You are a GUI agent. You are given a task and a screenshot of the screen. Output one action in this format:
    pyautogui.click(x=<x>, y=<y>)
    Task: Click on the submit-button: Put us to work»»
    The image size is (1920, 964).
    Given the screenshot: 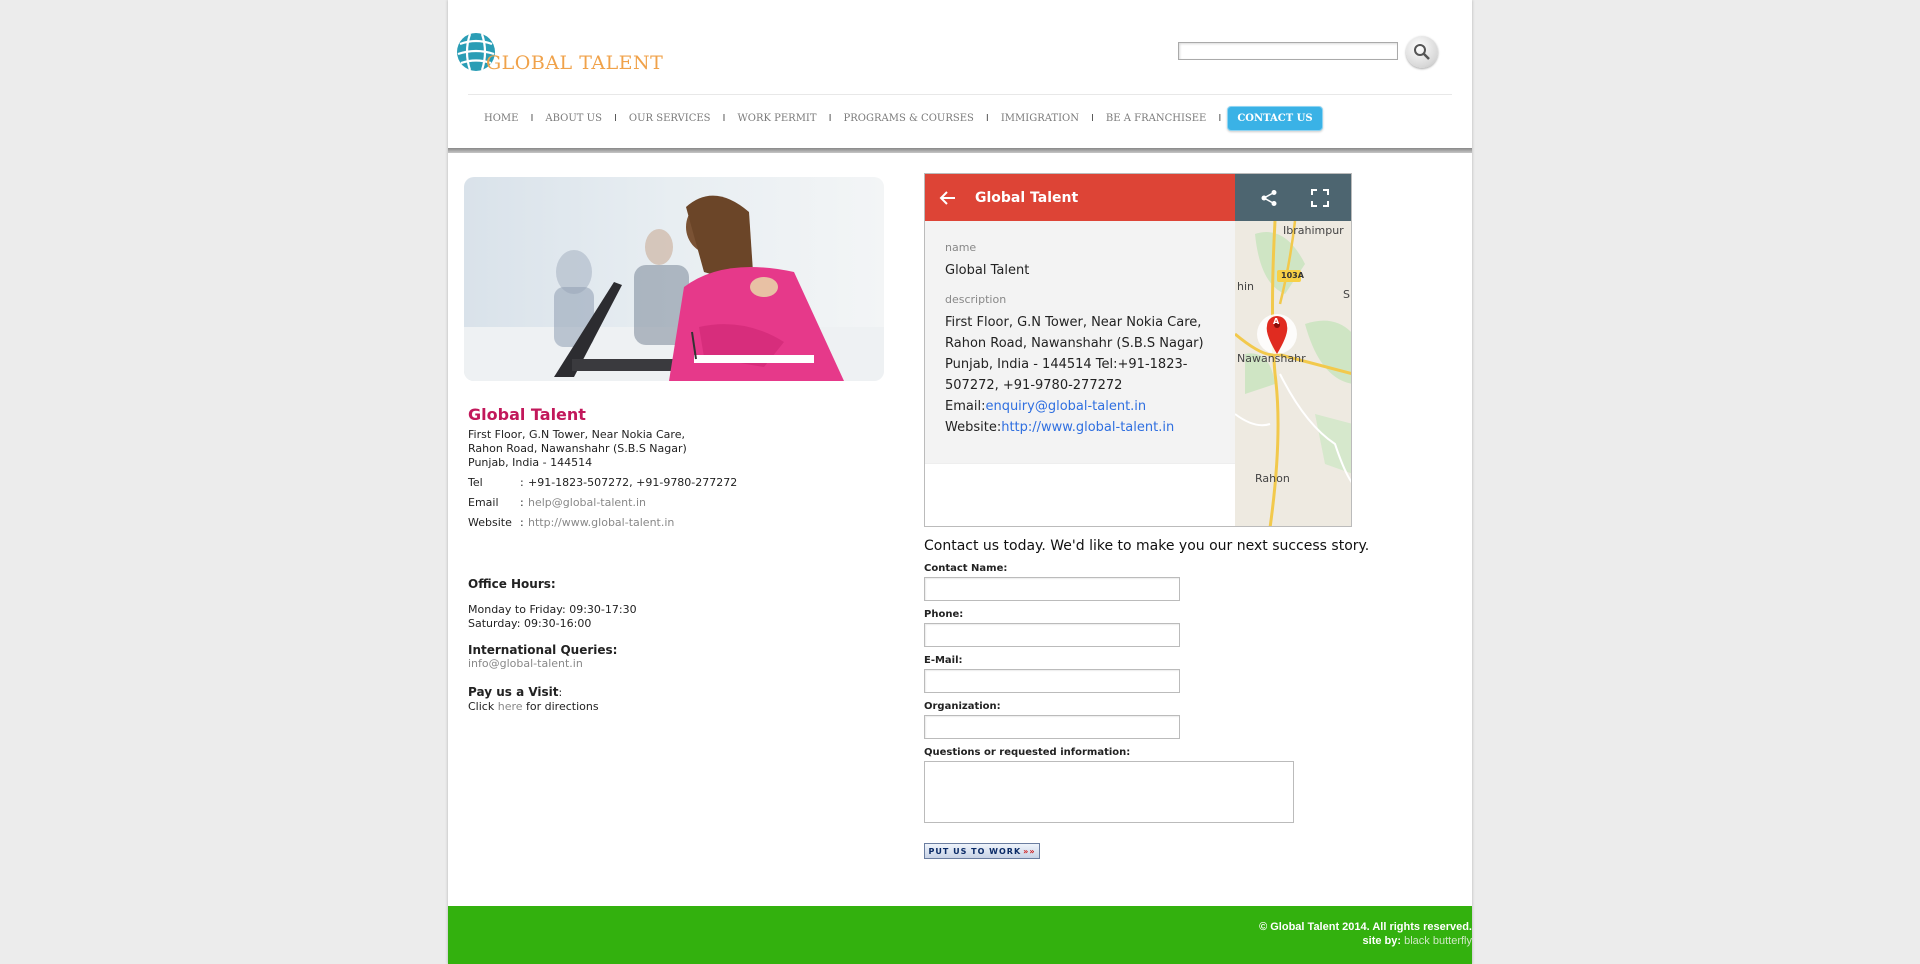 What is the action you would take?
    pyautogui.click(x=982, y=851)
    